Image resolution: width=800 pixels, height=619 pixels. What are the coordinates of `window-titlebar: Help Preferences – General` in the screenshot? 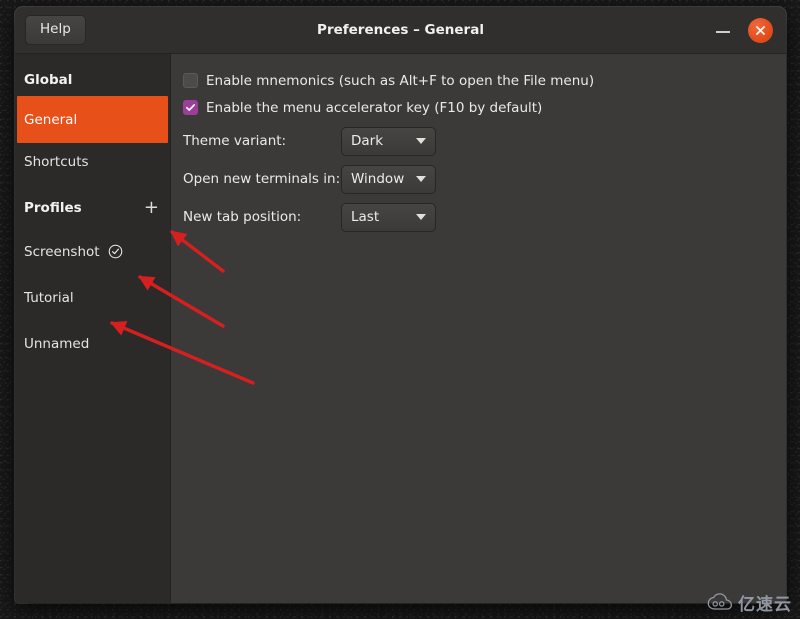 It's located at (400, 30).